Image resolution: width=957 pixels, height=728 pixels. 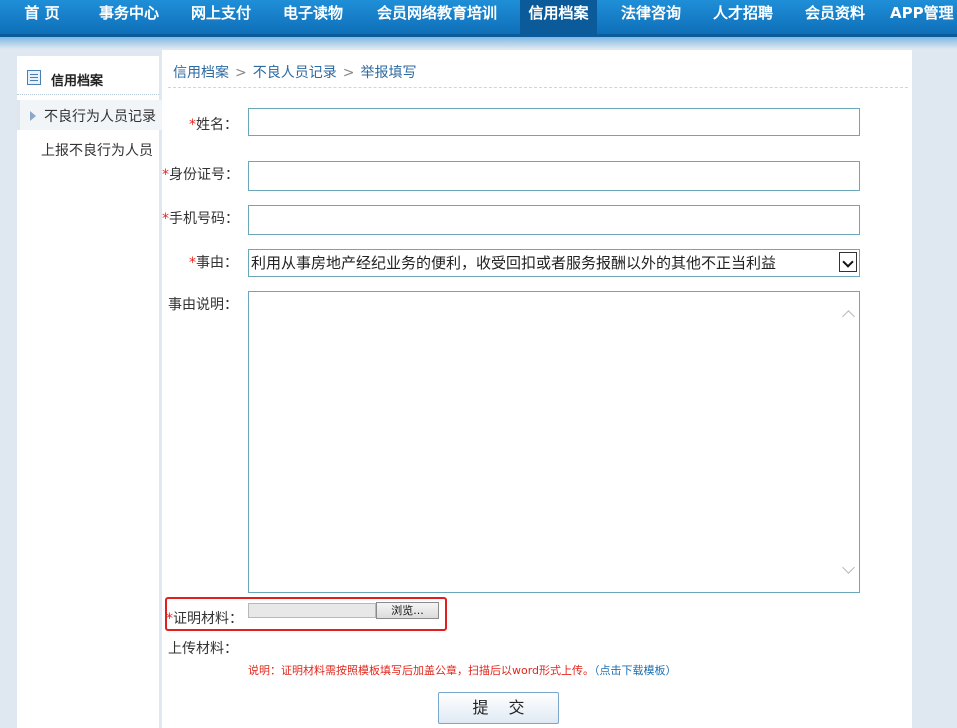 I want to click on chevron-down-icon, so click(x=848, y=262).